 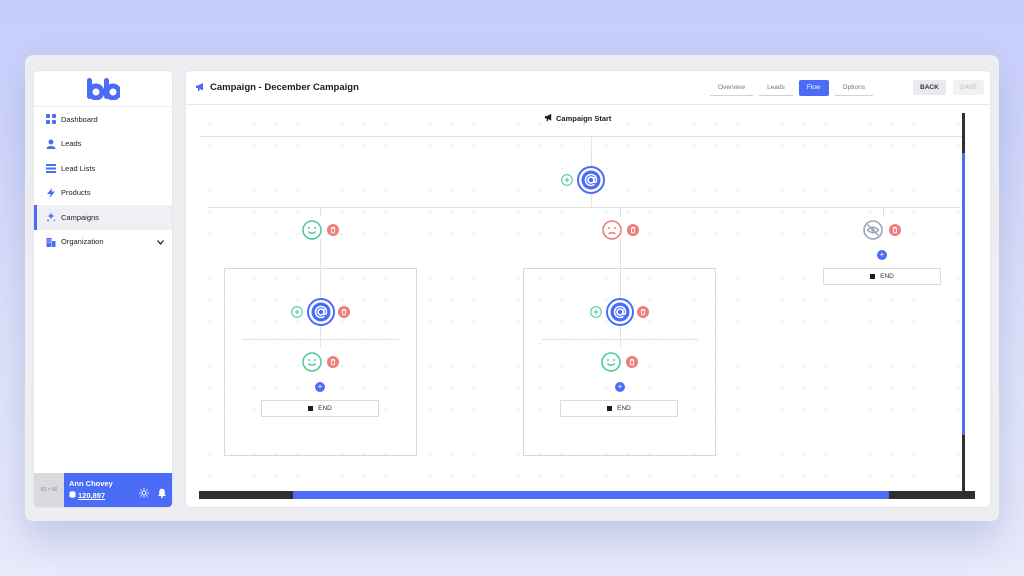 I want to click on sidebar-item-label: Lead Lists, so click(x=78, y=168).